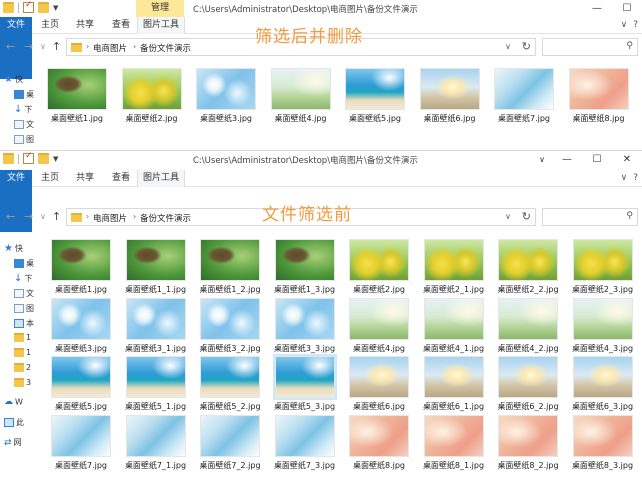 This screenshot has height=498, width=642. I want to click on file-item: 桌面壁纸4_3.jpg, so click(603, 328).